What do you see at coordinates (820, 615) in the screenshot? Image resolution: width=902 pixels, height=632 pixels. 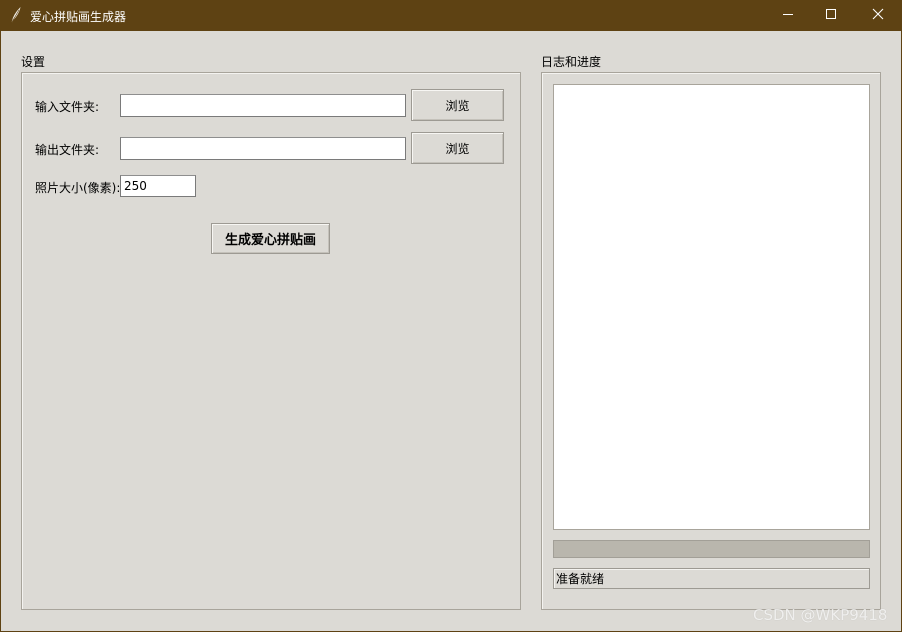 I see `watermark: CSDN @WKP9418` at bounding box center [820, 615].